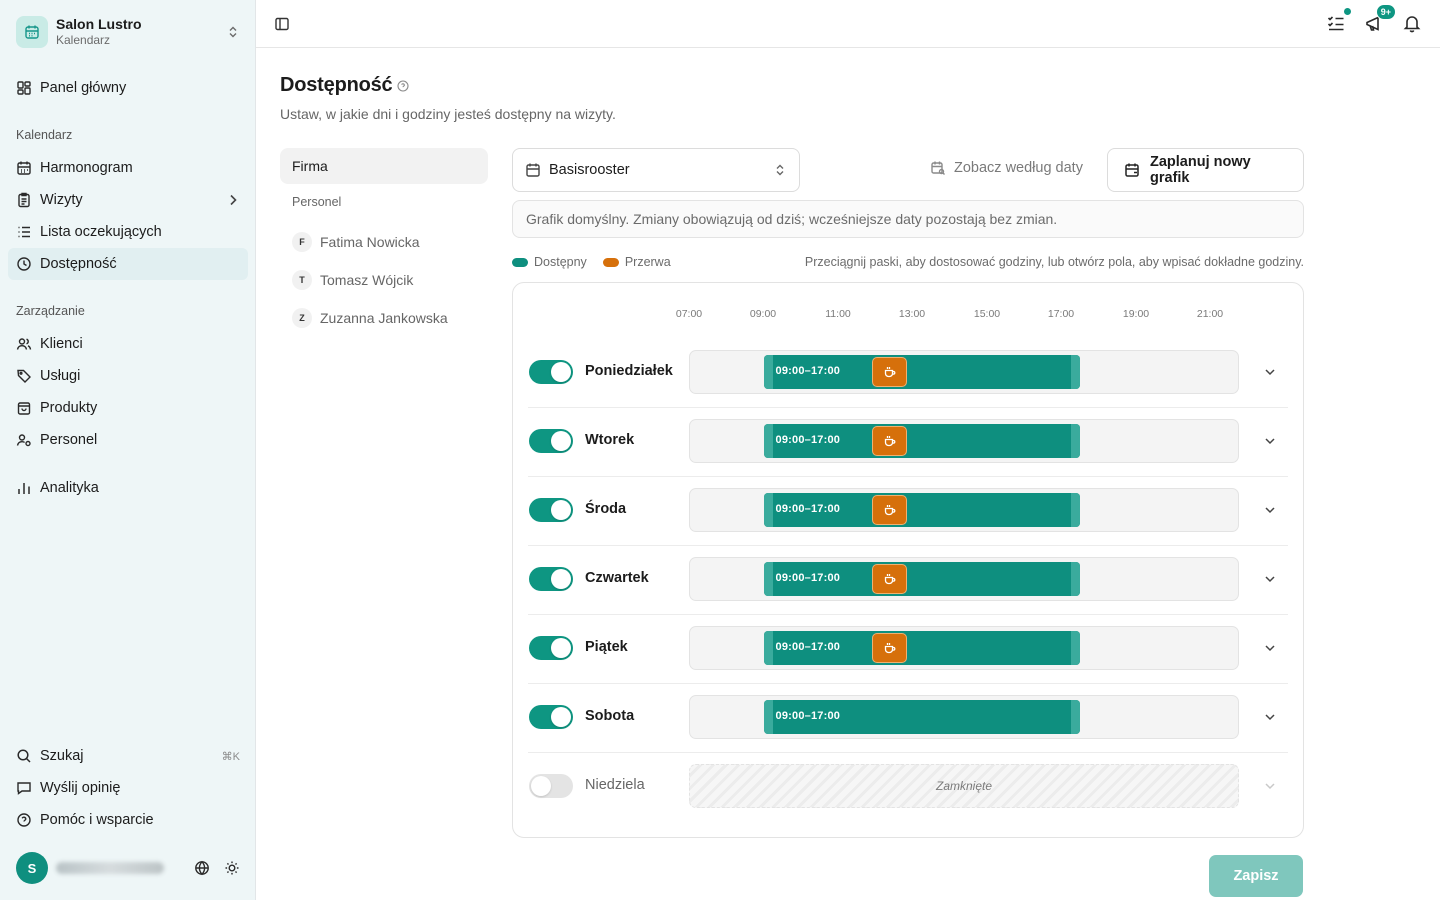 The image size is (1440, 900). What do you see at coordinates (848, 24) in the screenshot?
I see `topbar: 9+` at bounding box center [848, 24].